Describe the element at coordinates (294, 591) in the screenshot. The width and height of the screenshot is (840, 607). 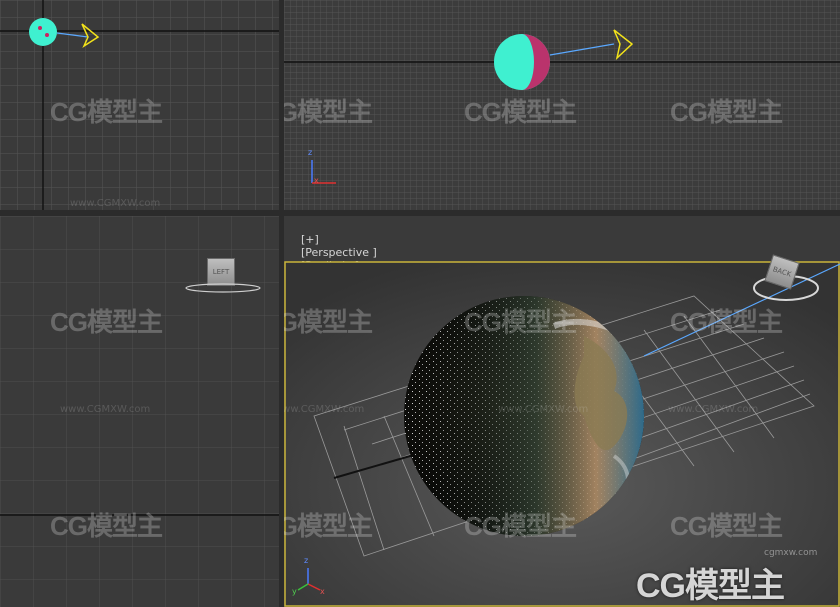
I see `axis-y-label: y` at that location.